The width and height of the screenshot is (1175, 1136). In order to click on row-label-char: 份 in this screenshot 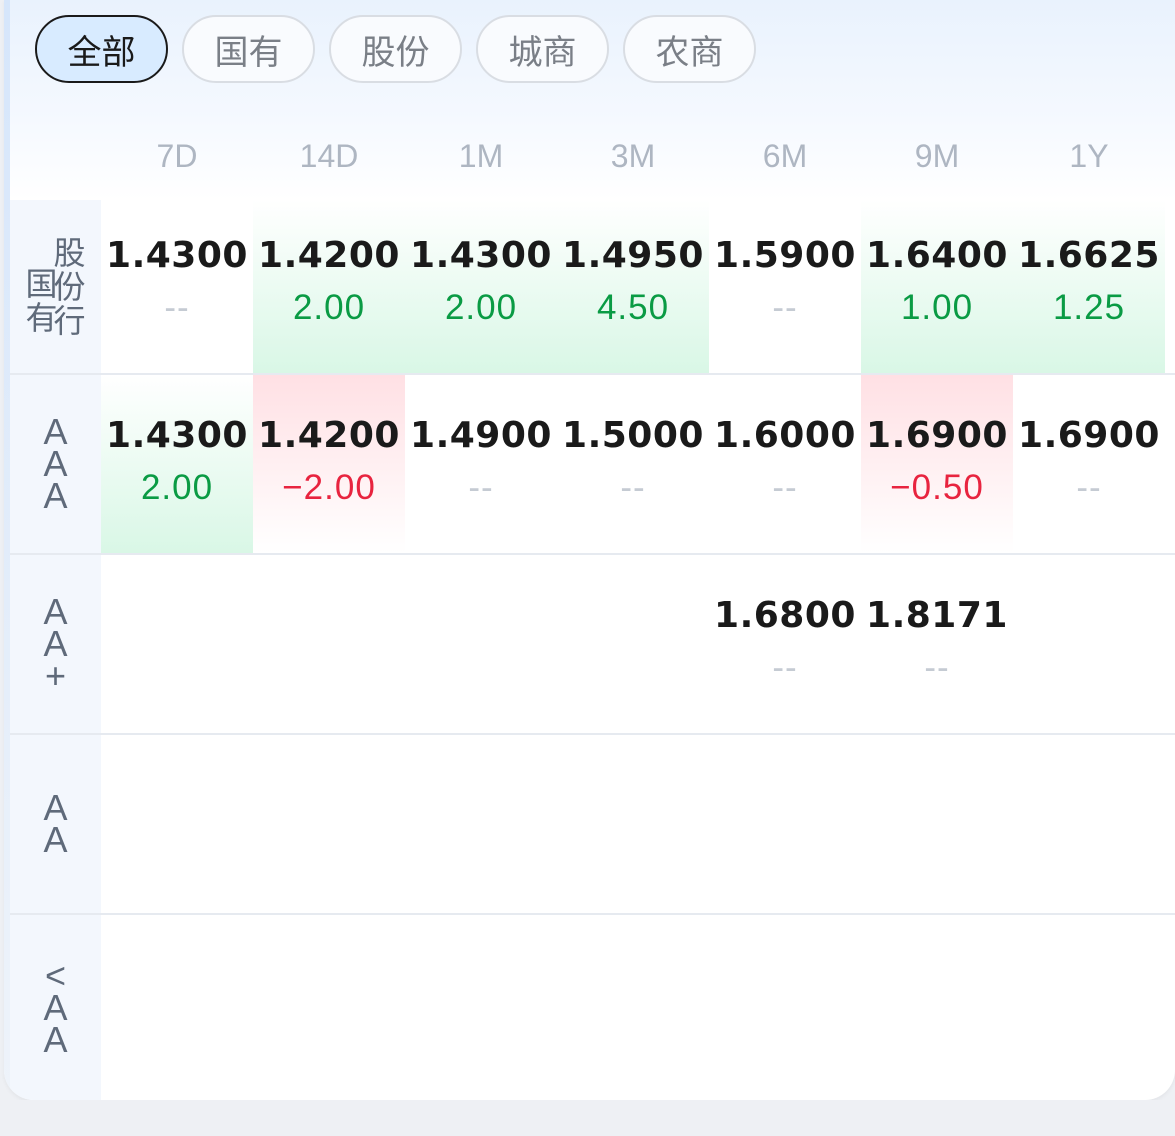, I will do `click(69, 286)`.